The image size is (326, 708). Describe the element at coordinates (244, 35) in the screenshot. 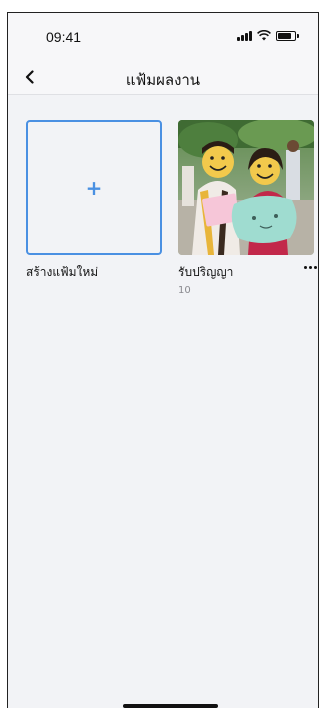

I see `signal-icon` at that location.